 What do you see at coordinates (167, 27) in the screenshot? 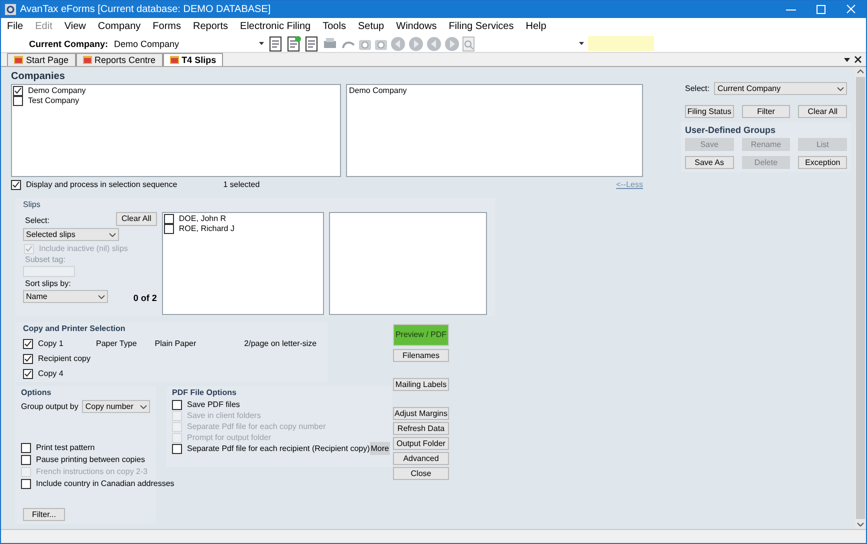
I see `menu-item: Forms` at bounding box center [167, 27].